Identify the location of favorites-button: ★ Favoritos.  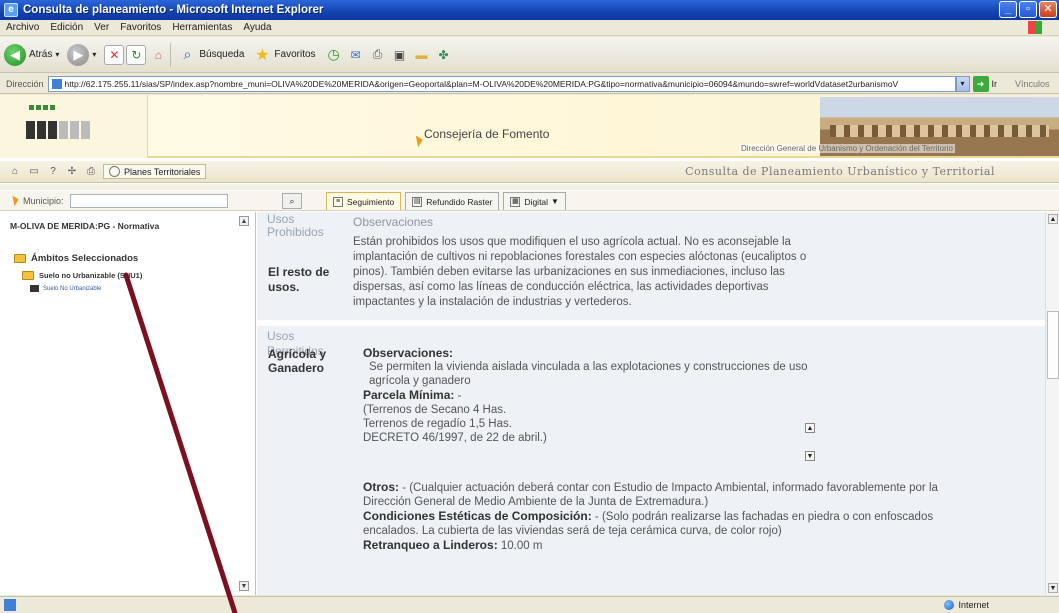
(283, 55).